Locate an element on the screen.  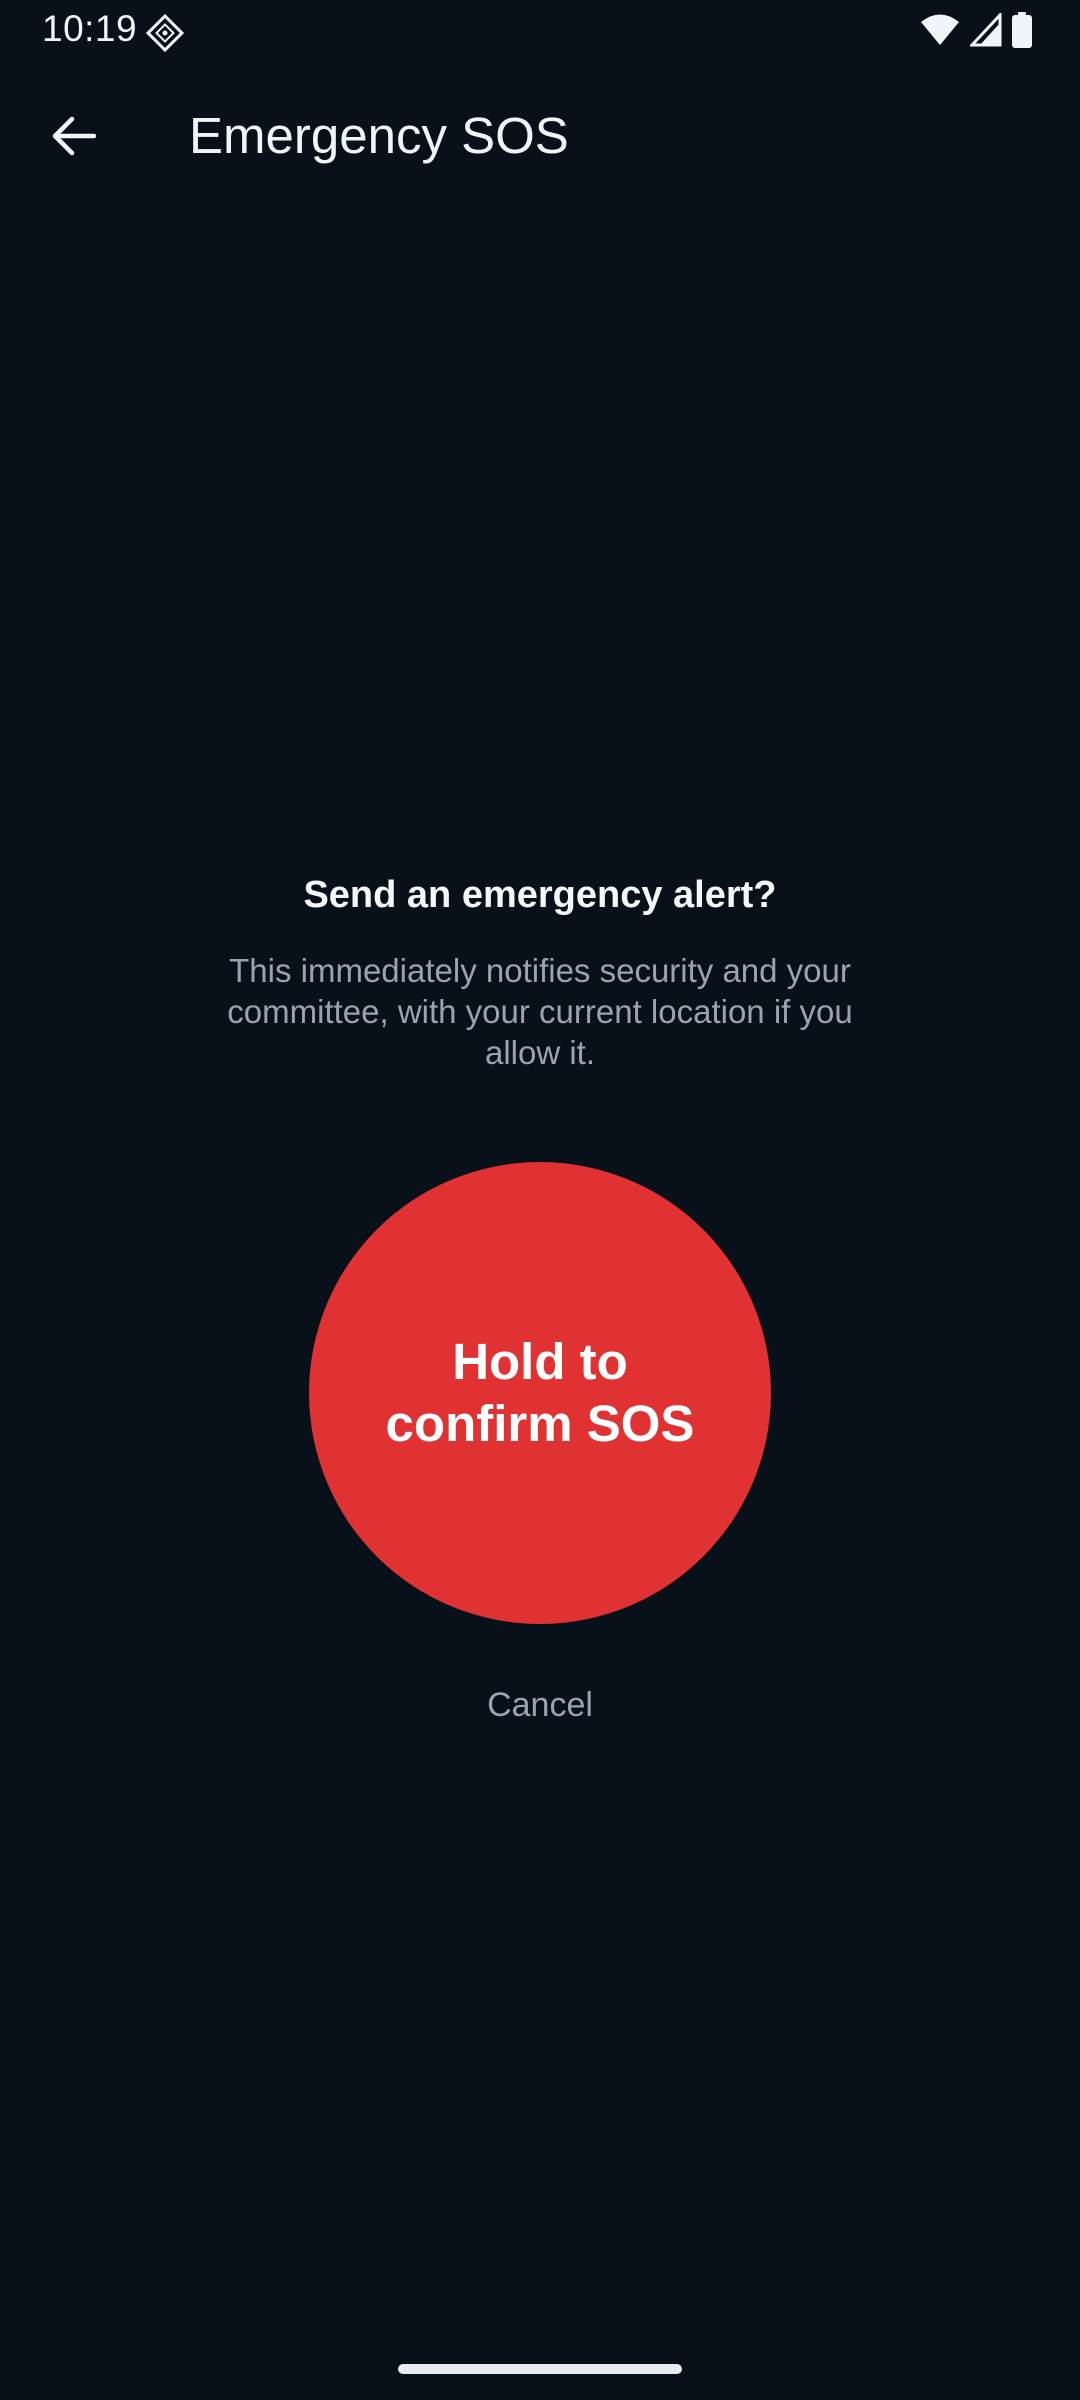
cell-signal-icon is located at coordinates (986, 30).